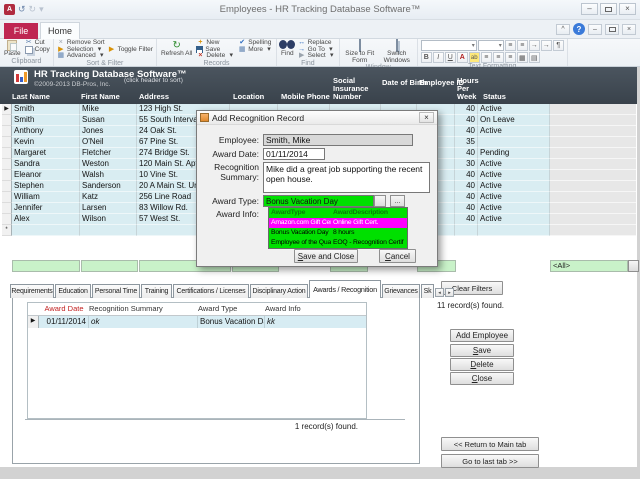  What do you see at coordinates (46, 230) in the screenshot?
I see `cell-last-name` at bounding box center [46, 230].